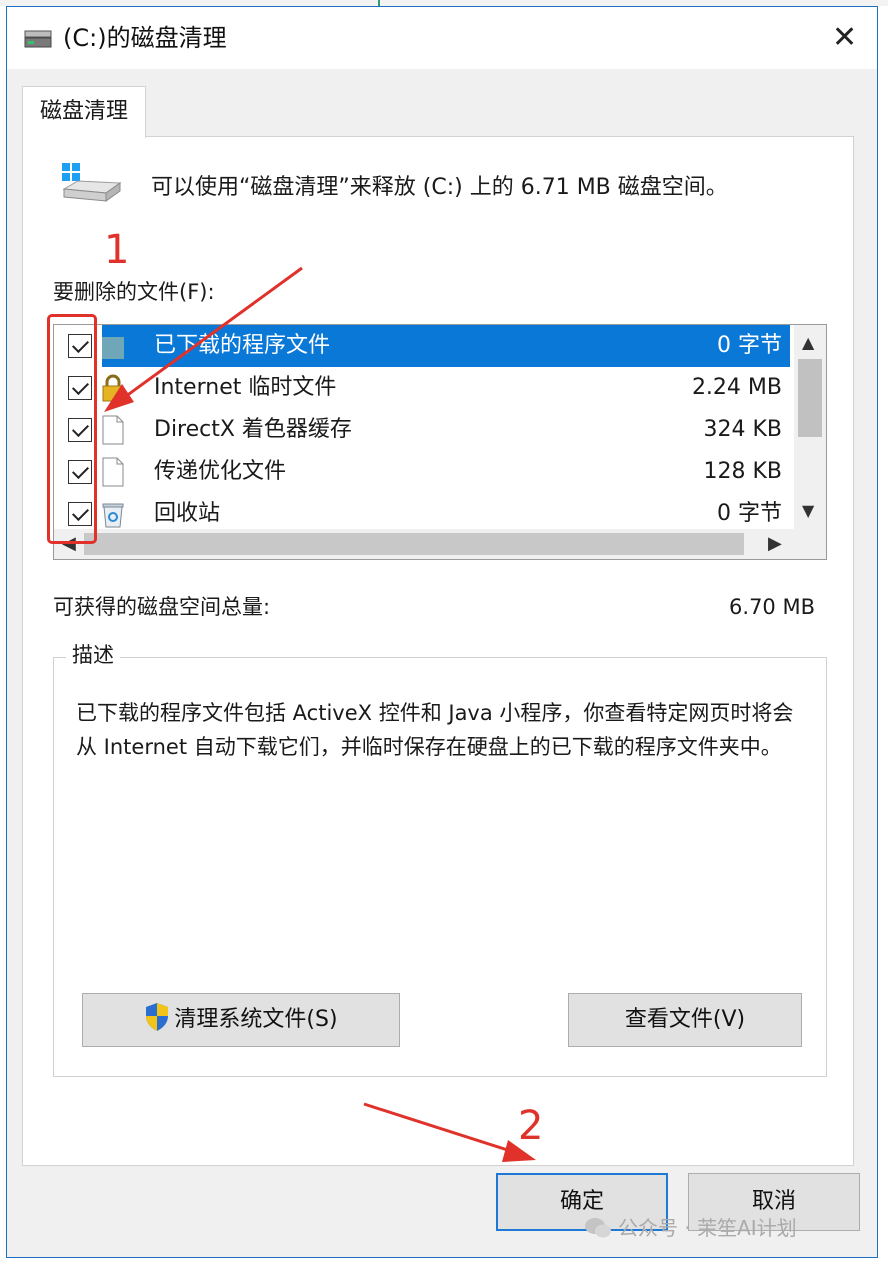 This screenshot has width=888, height=1264. Describe the element at coordinates (84, 112) in the screenshot. I see `tab-disk-cleanup: 磁盘清理` at that location.